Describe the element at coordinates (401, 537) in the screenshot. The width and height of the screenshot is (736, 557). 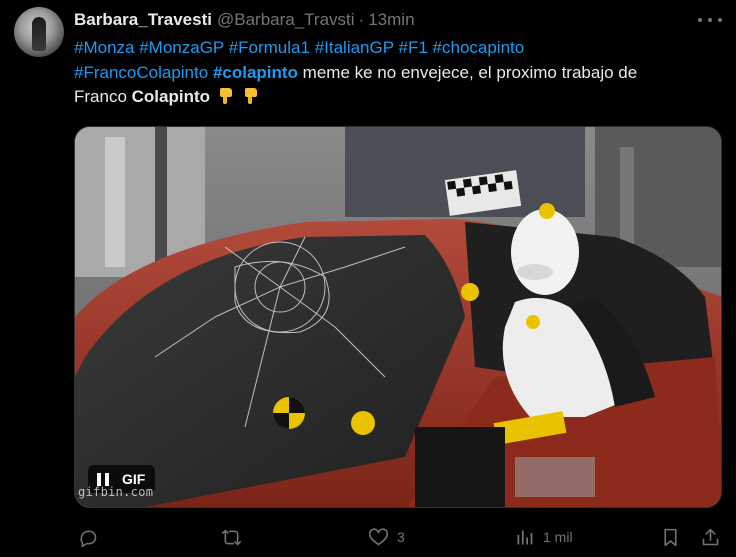
I see `like-count: 3` at that location.